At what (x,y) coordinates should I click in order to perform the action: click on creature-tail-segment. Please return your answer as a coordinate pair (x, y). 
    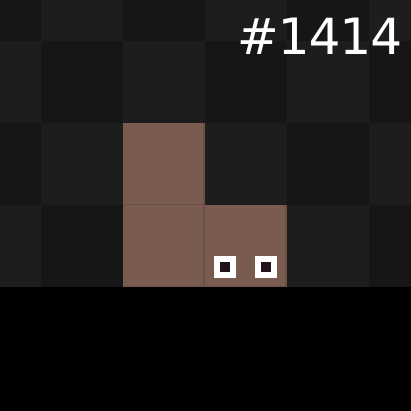
    Looking at the image, I should click on (164, 164).